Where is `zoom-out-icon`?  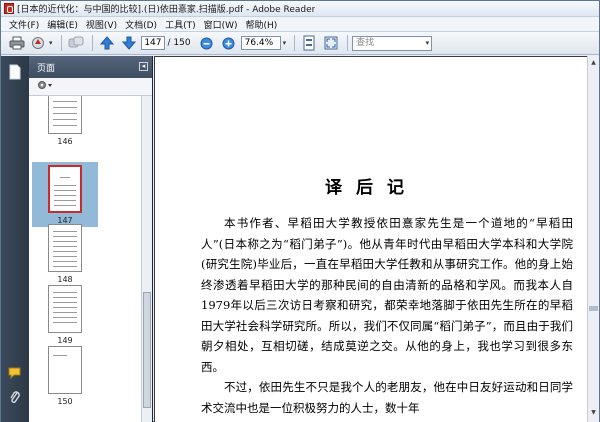 zoom-out-icon is located at coordinates (206, 43).